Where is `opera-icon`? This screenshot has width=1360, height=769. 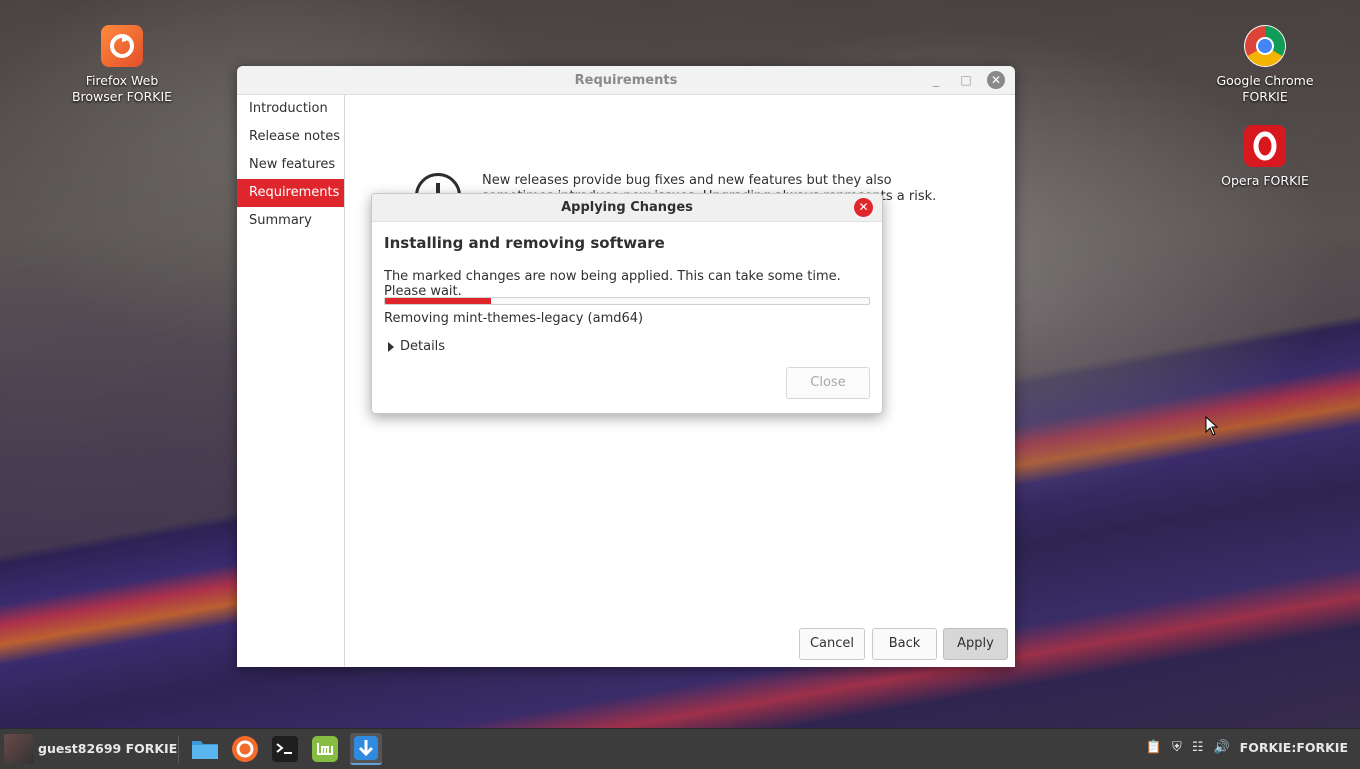 opera-icon is located at coordinates (1265, 146).